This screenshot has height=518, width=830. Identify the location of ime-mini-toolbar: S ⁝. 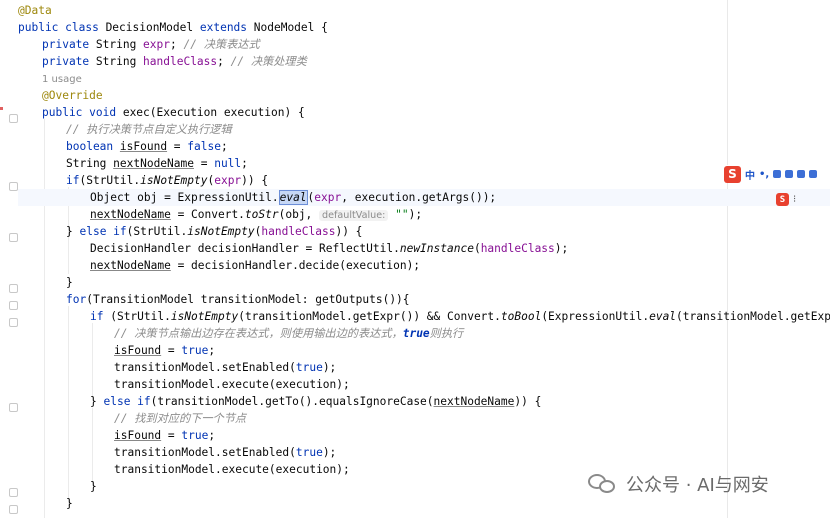
(786, 199).